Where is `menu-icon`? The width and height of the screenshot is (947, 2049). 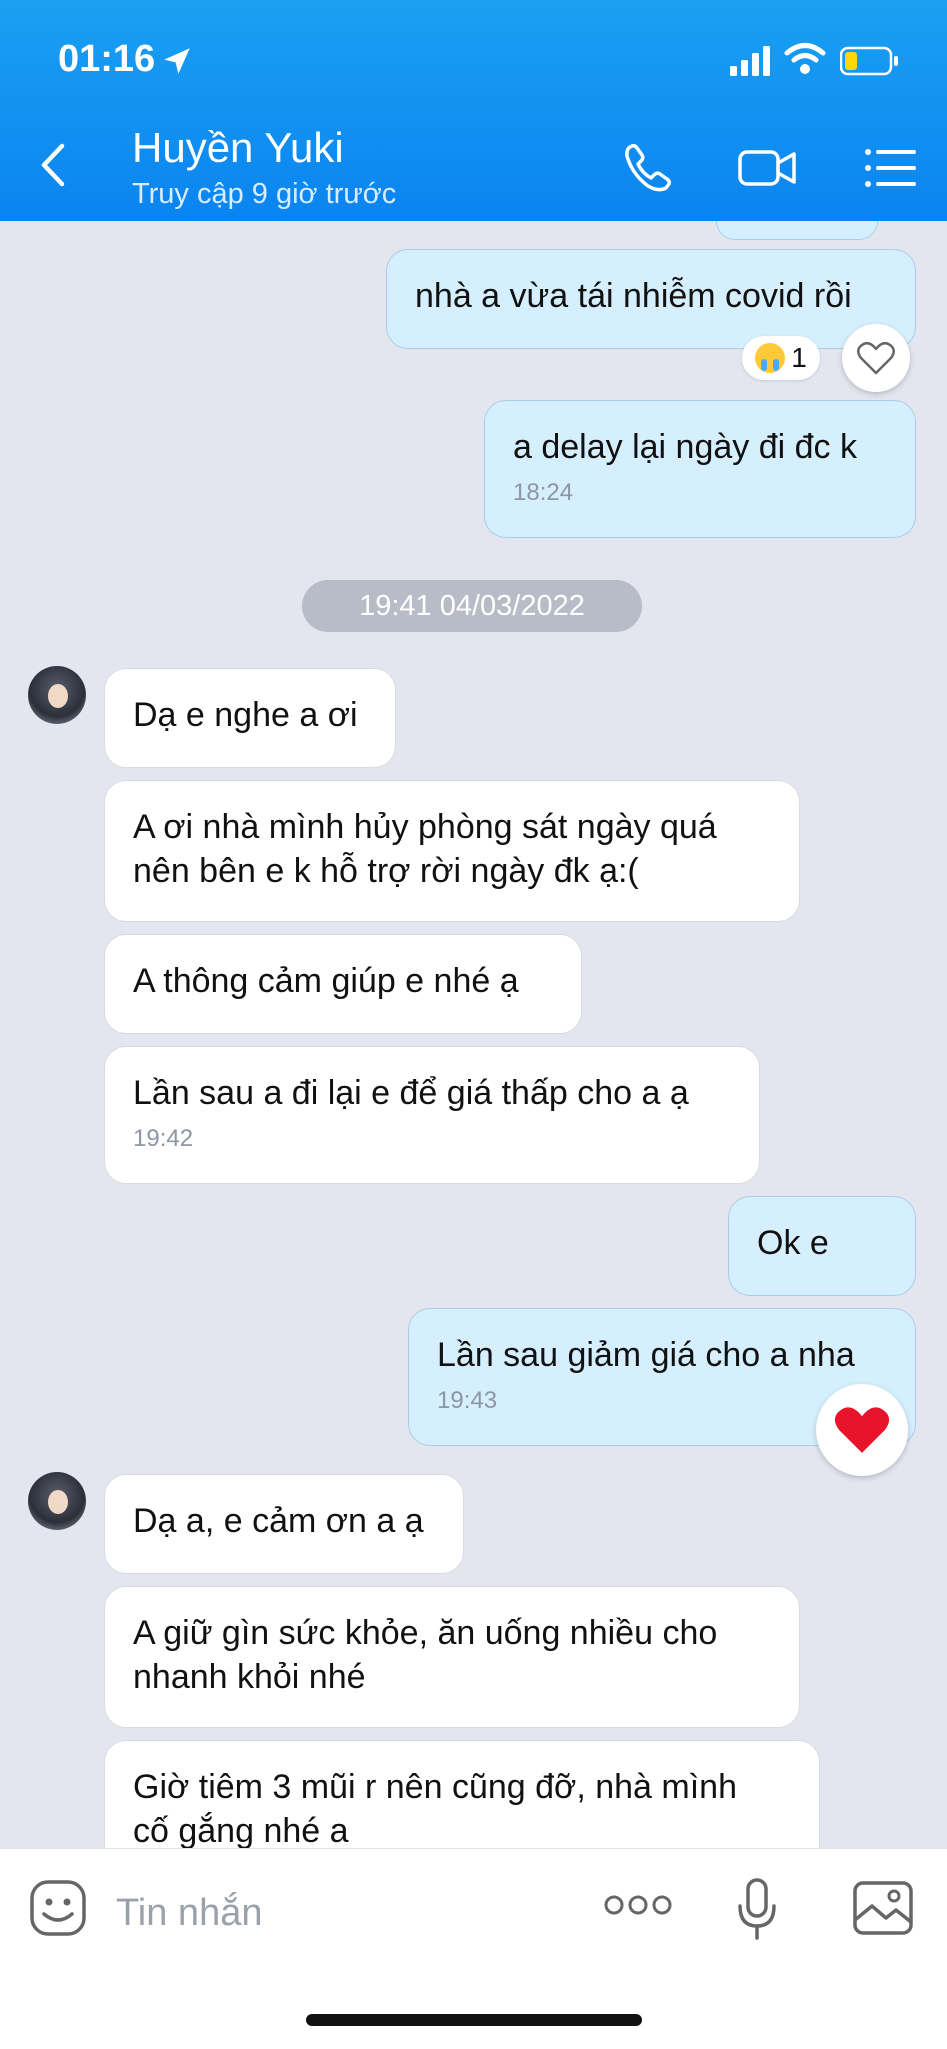
menu-icon is located at coordinates (892, 168).